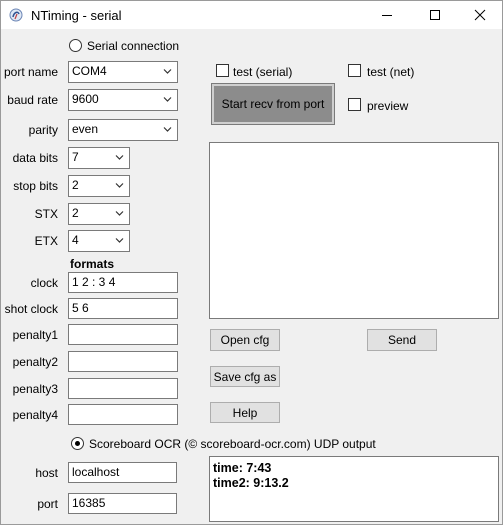 The height and width of the screenshot is (525, 503). I want to click on serial-connection-label: Serial connection, so click(133, 46).